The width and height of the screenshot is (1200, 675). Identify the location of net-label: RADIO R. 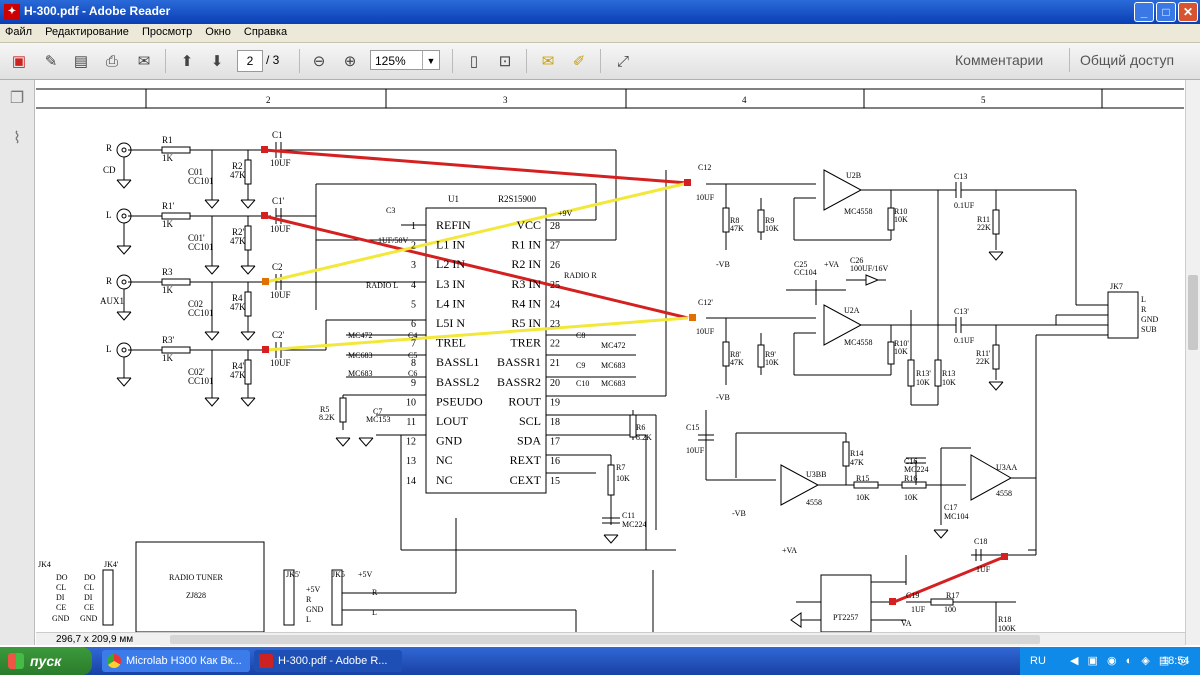
(580, 275).